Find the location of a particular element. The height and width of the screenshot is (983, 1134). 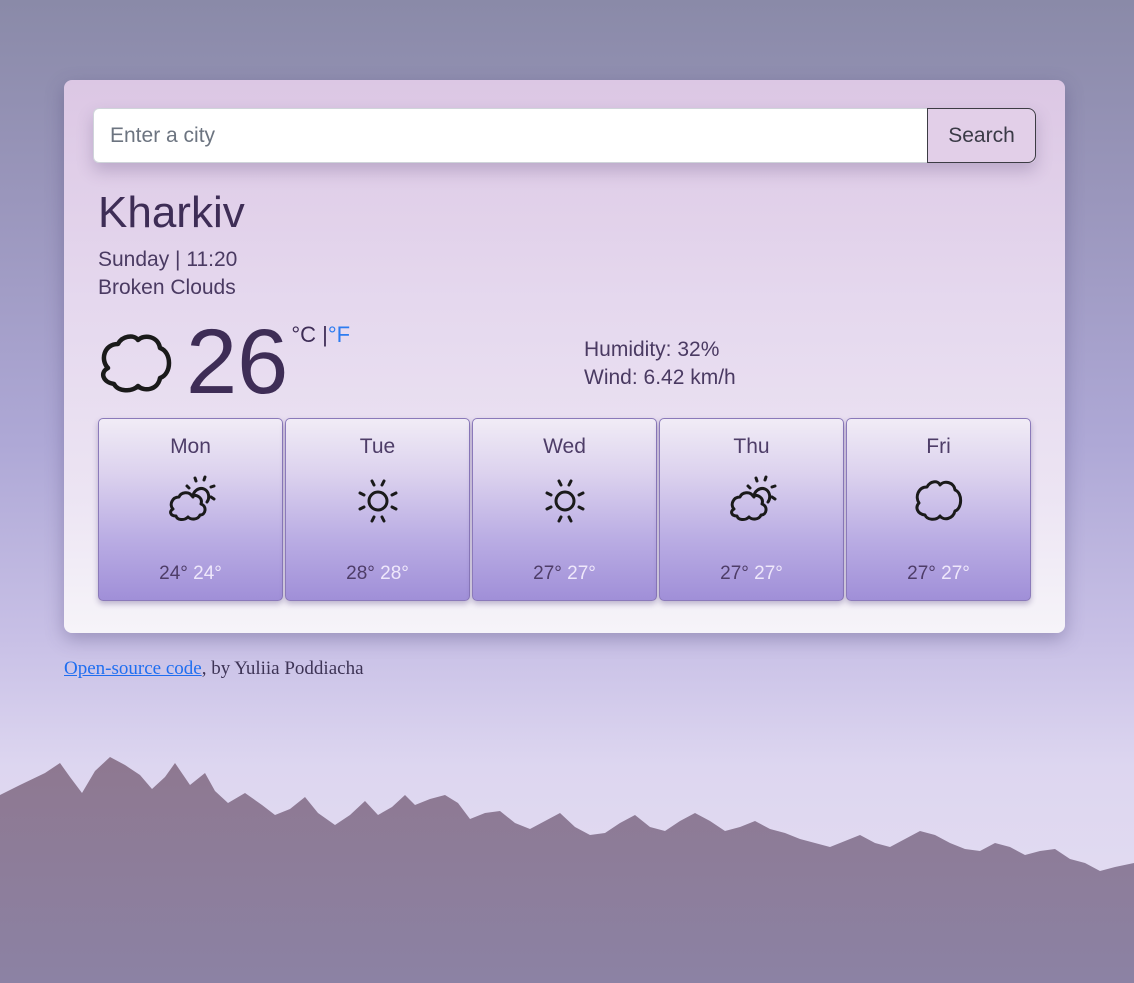

current-temperature-block: 26 °C |°F is located at coordinates (224, 362).